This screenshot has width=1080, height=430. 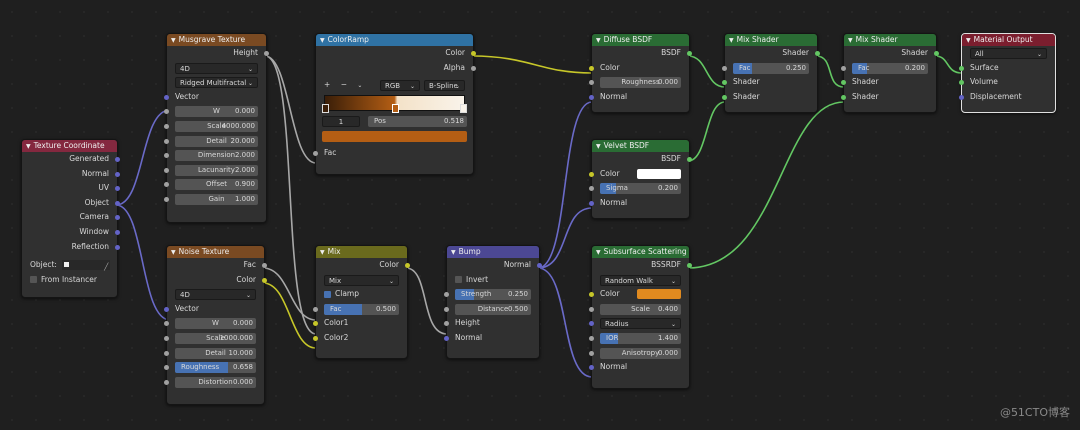 What do you see at coordinates (640, 189) in the screenshot?
I see `sigma-field: Sigma 0.200` at bounding box center [640, 189].